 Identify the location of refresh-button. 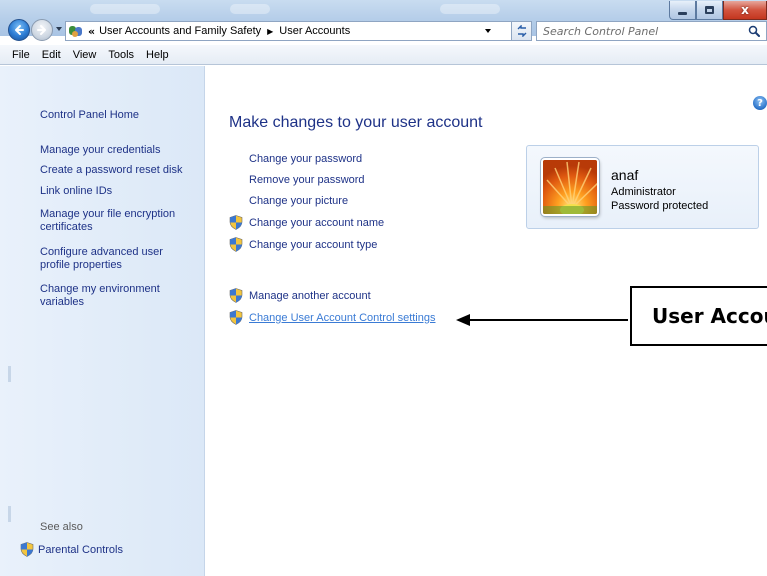
(522, 31).